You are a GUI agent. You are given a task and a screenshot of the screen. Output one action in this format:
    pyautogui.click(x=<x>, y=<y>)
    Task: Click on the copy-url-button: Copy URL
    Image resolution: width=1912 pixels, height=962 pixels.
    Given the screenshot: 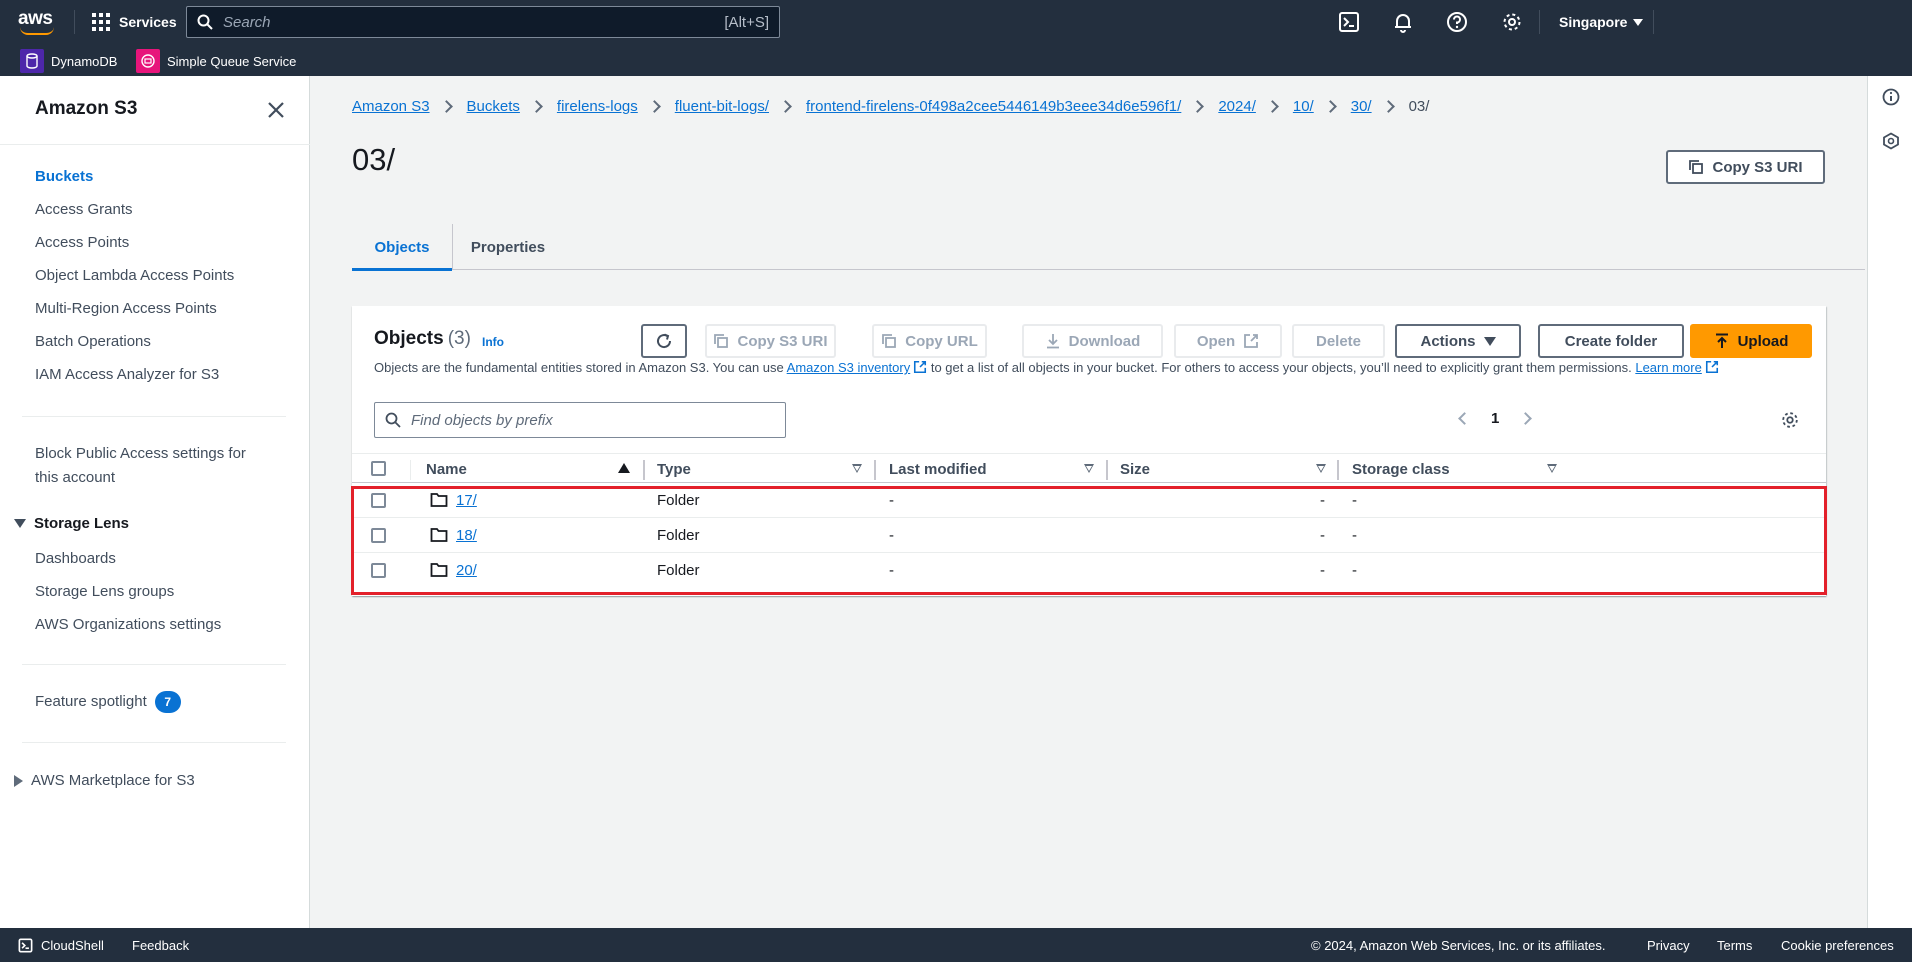 What is the action you would take?
    pyautogui.click(x=929, y=341)
    